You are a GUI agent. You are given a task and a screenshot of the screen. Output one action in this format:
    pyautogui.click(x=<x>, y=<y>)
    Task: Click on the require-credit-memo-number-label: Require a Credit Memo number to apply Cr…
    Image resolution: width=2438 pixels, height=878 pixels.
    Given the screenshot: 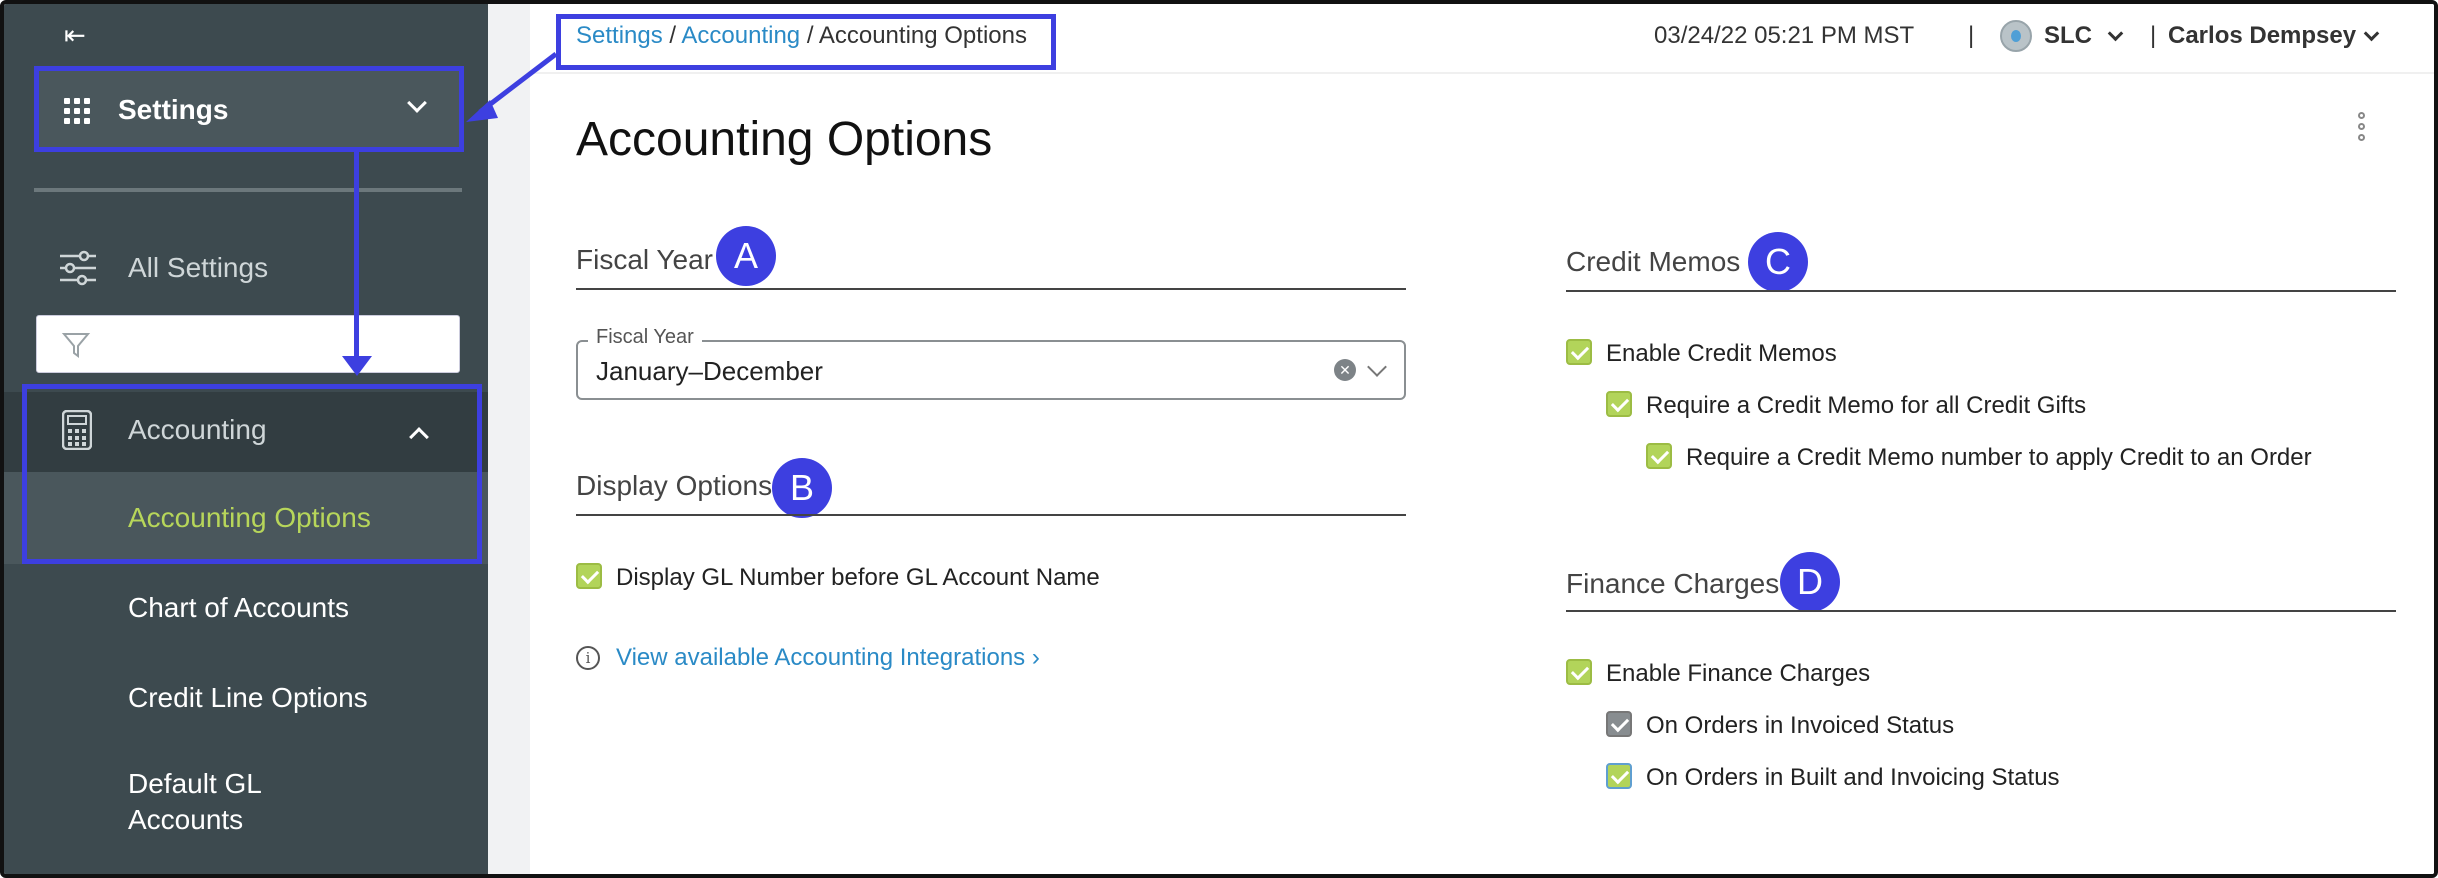 What is the action you would take?
    pyautogui.click(x=1999, y=457)
    